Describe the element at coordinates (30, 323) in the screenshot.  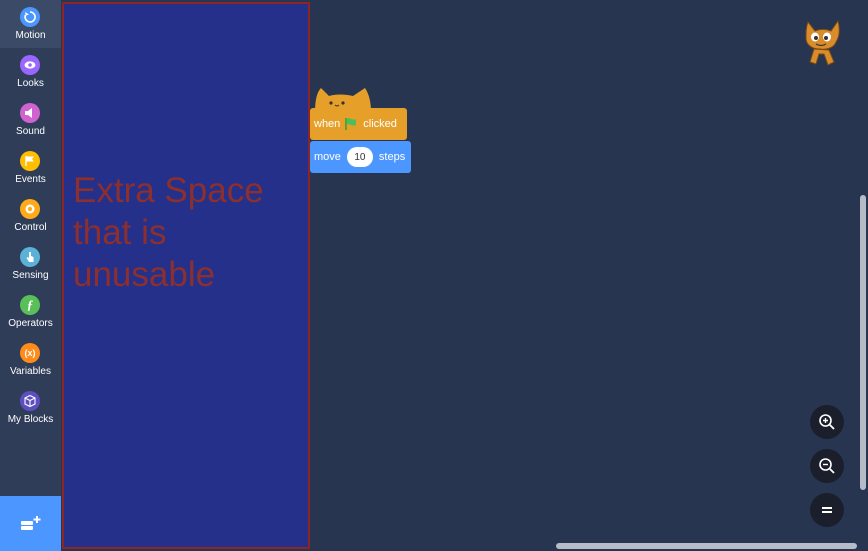
I see `category-label: Operators` at that location.